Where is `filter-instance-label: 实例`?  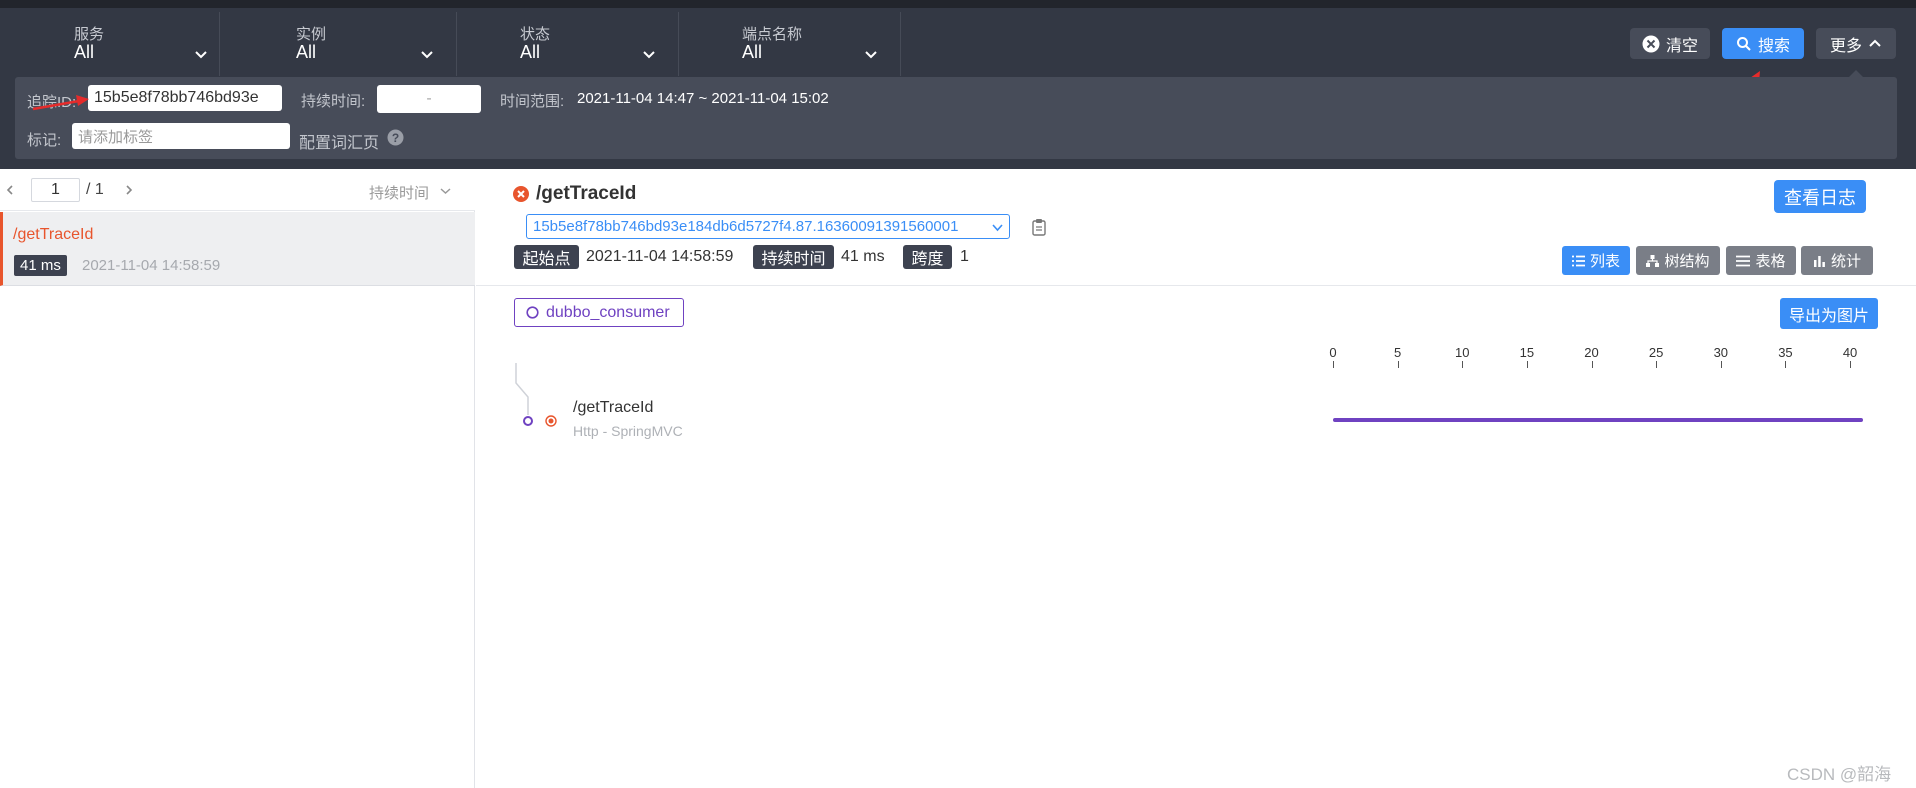
filter-instance-label: 实例 is located at coordinates (311, 34).